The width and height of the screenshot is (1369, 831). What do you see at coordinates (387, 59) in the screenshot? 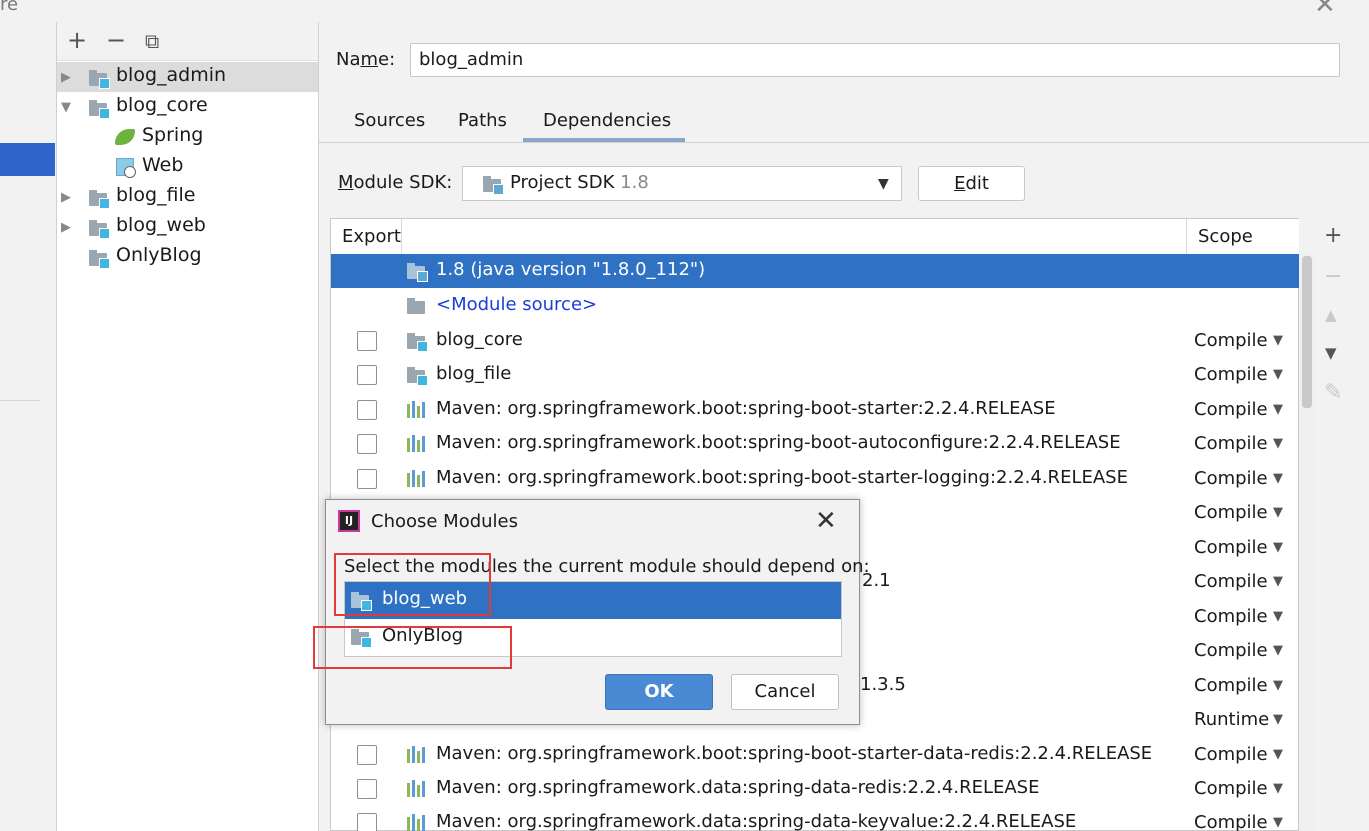
I see `name-label-text-end: e:` at bounding box center [387, 59].